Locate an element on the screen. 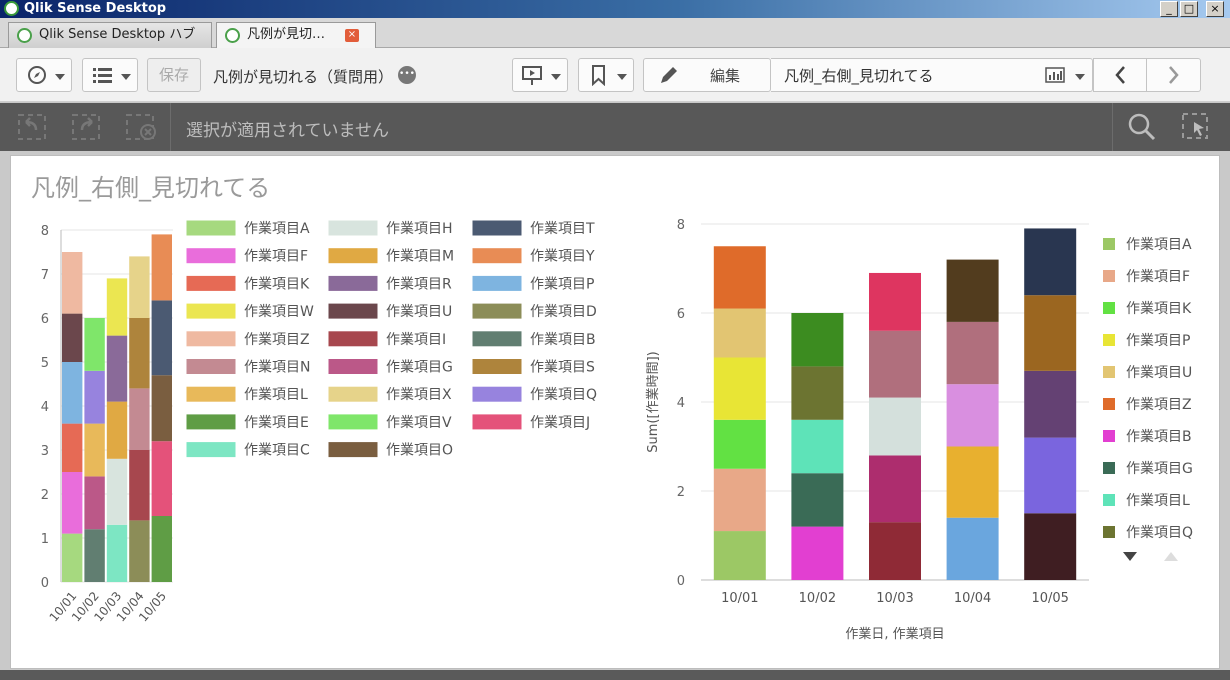 The image size is (1230, 680). legend-scroll-up-icon is located at coordinates (1171, 556).